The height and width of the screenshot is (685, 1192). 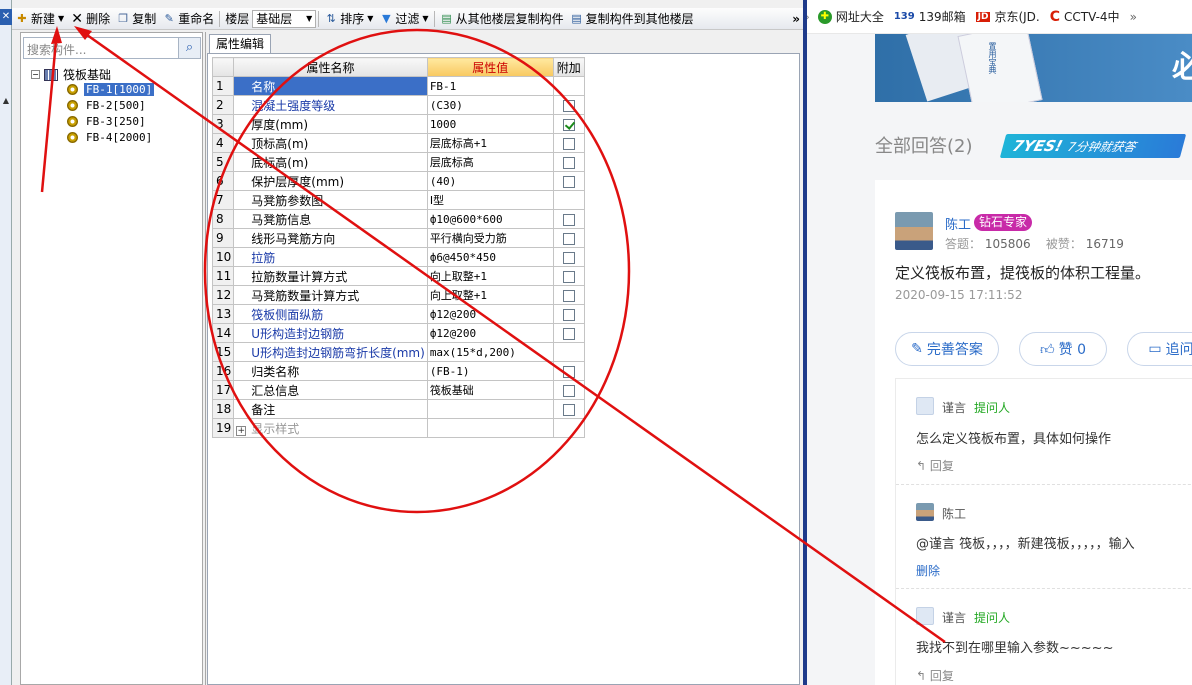 I want to click on property-row: 14 U形构造封边钢筋 ф12@200, so click(x=398, y=333).